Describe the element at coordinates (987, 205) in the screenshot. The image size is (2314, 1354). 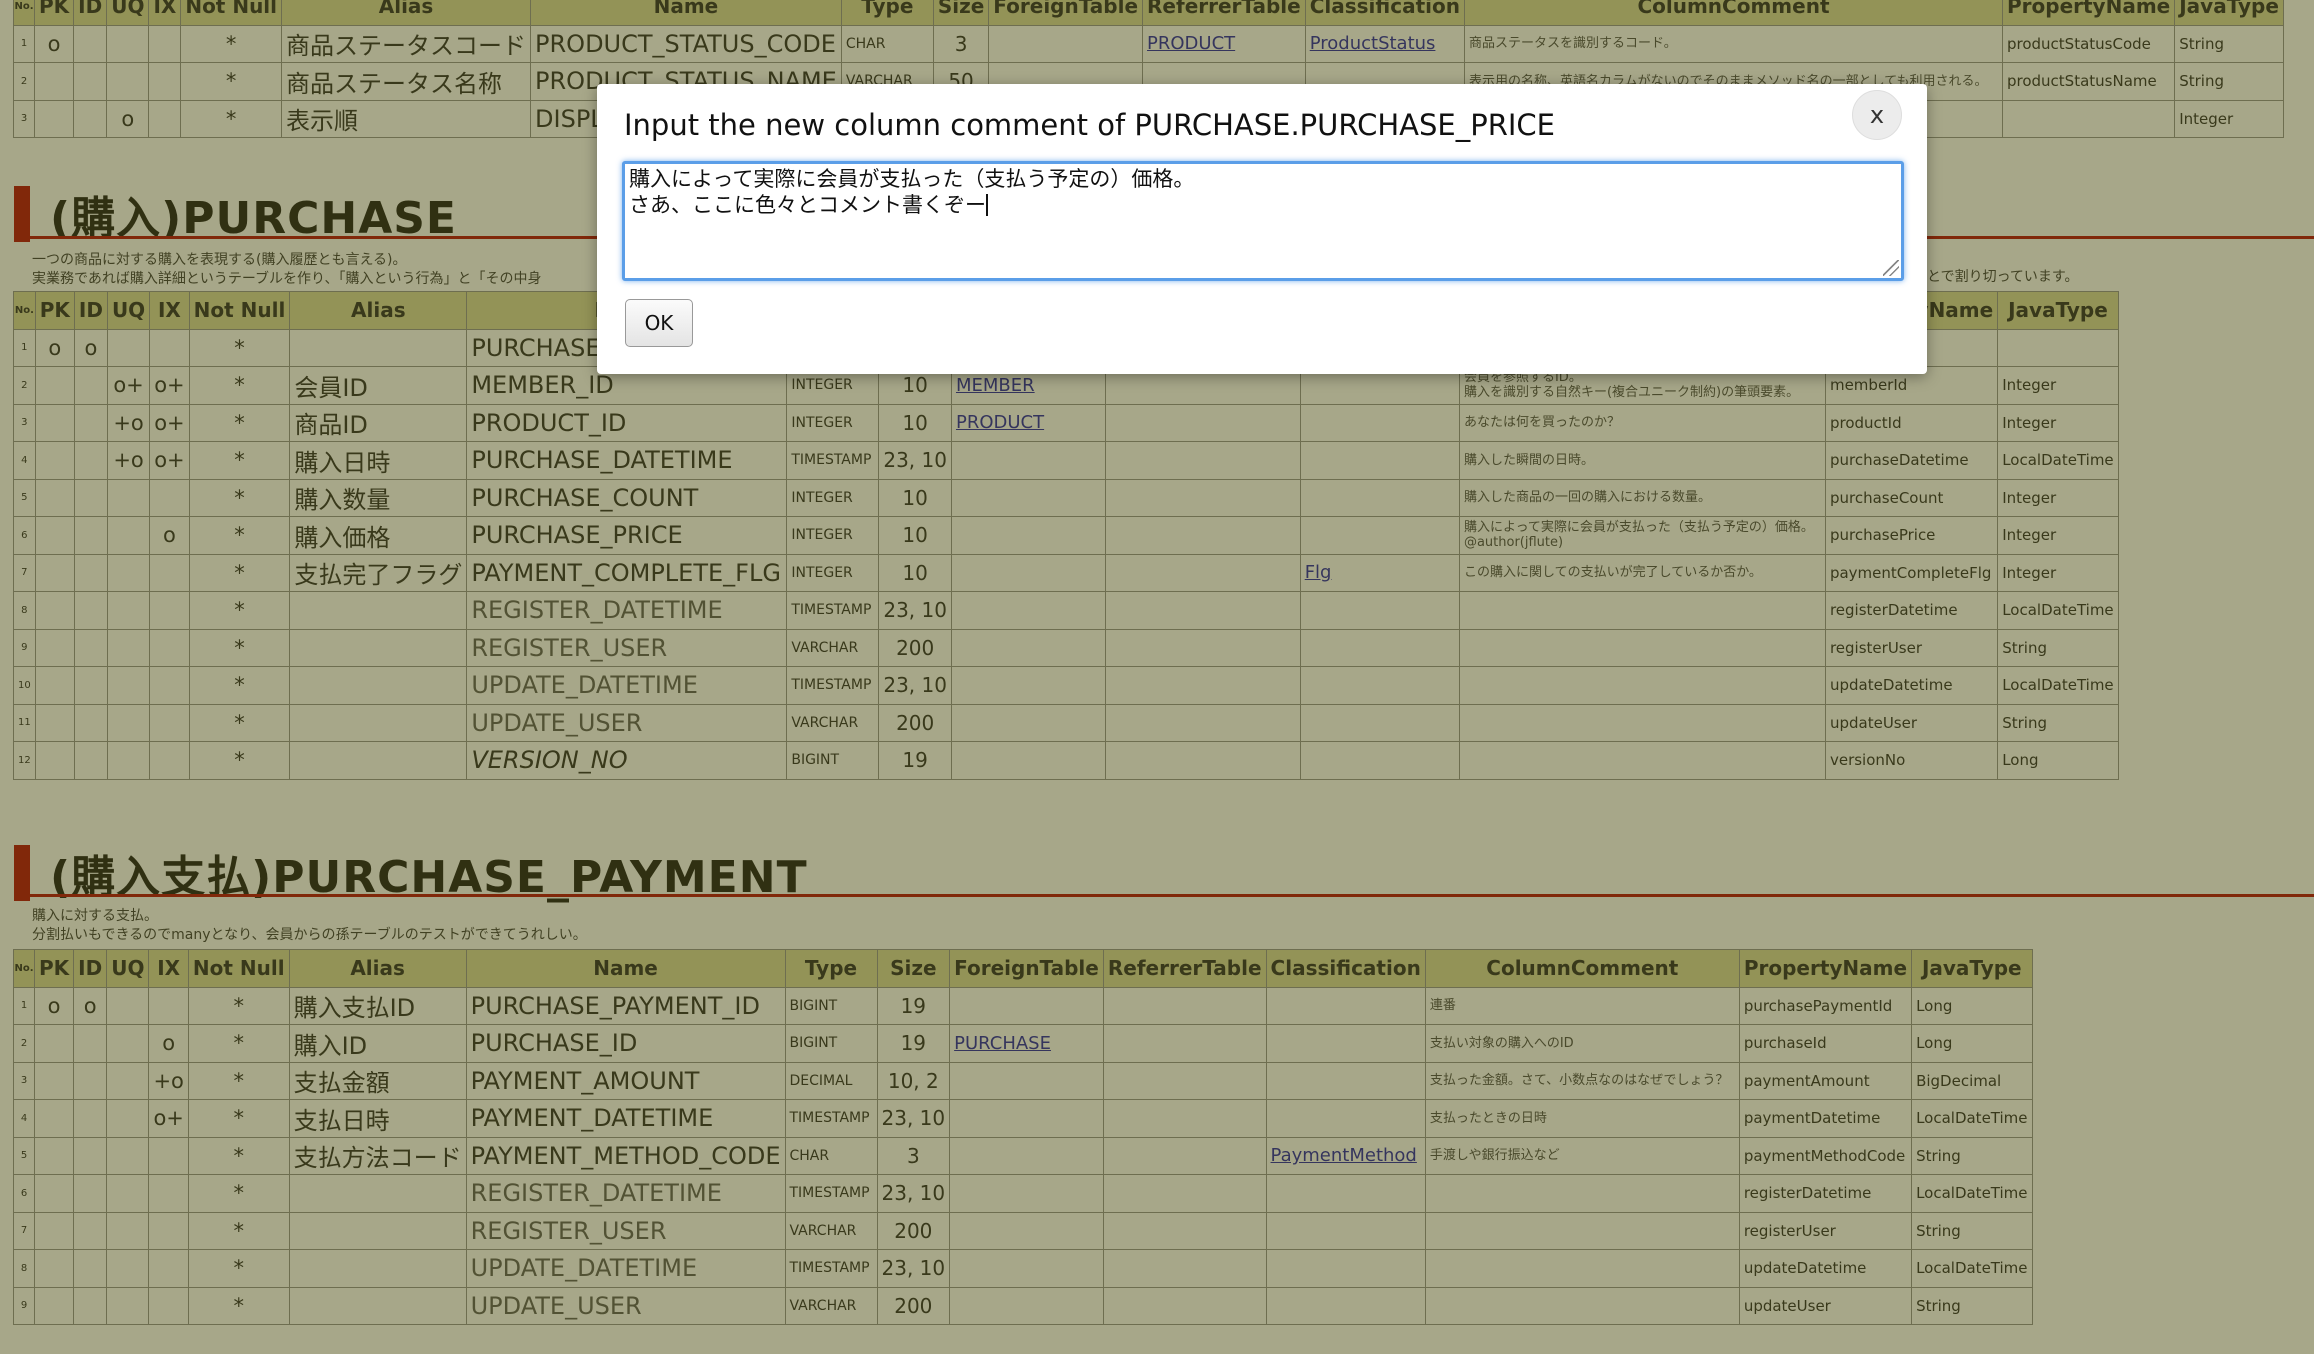
I see `text-caret` at that location.